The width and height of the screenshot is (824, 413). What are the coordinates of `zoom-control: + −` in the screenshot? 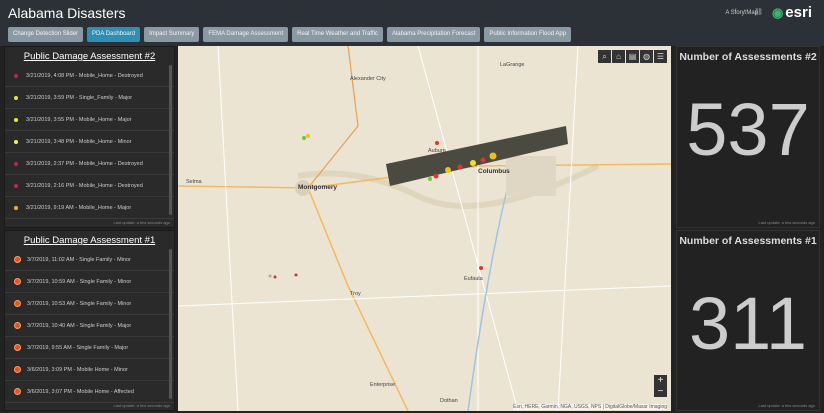 It's located at (660, 386).